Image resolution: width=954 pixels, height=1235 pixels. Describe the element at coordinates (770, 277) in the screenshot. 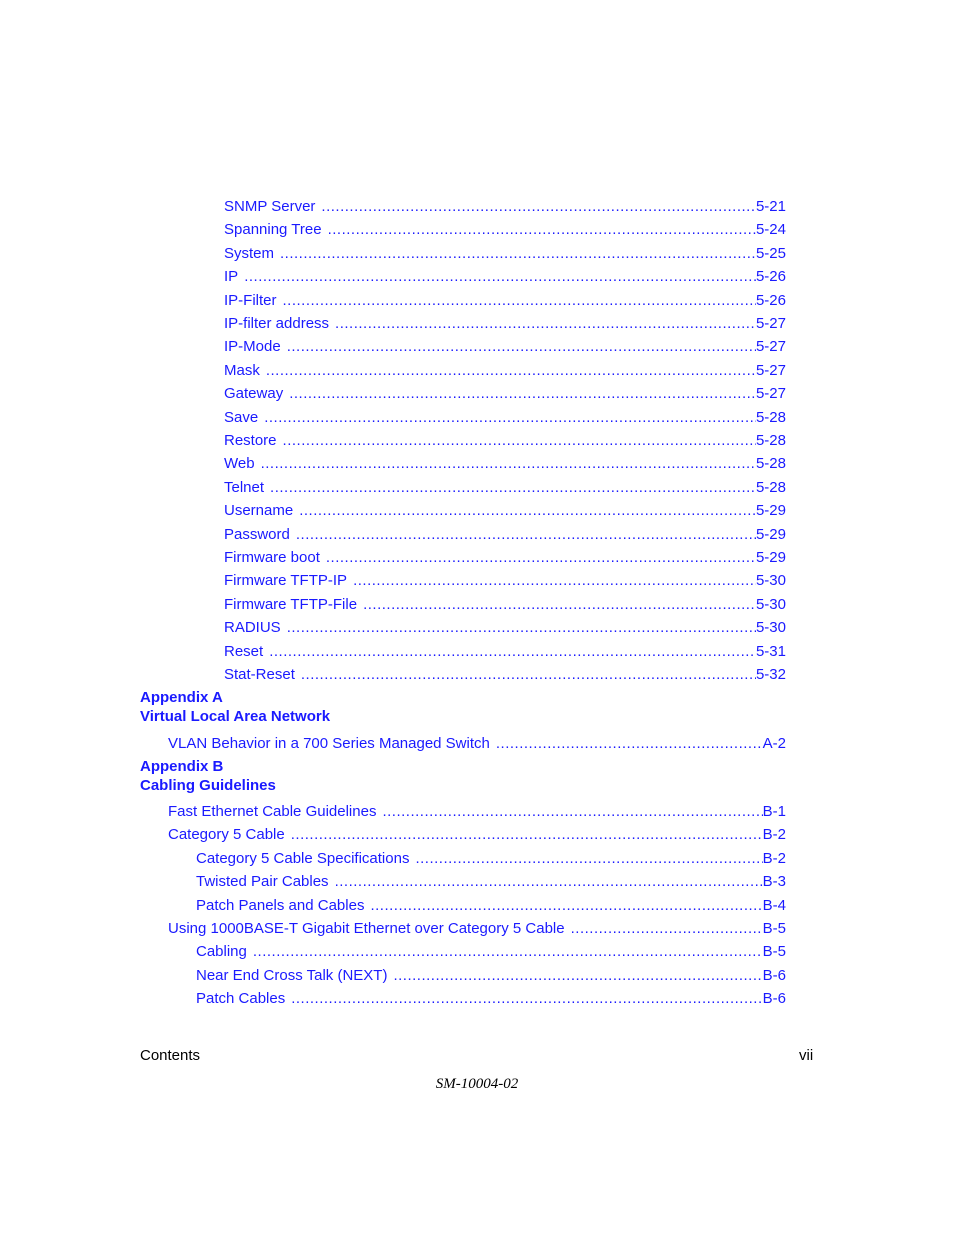

I see `toc-entry-page: 5-26` at that location.